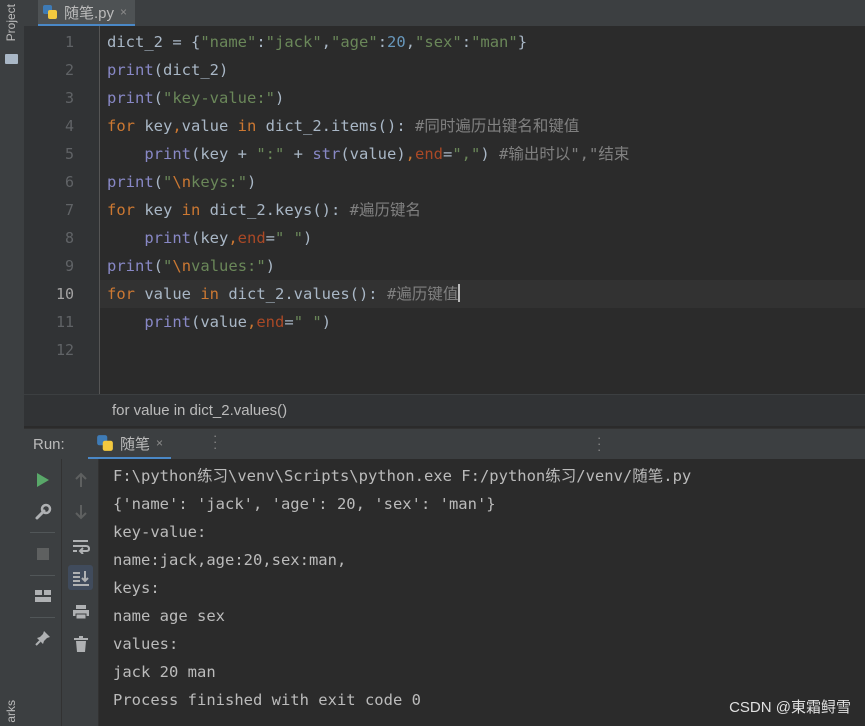  What do you see at coordinates (181, 182) in the screenshot?
I see `code-line: print("\nkeys:")` at bounding box center [181, 182].